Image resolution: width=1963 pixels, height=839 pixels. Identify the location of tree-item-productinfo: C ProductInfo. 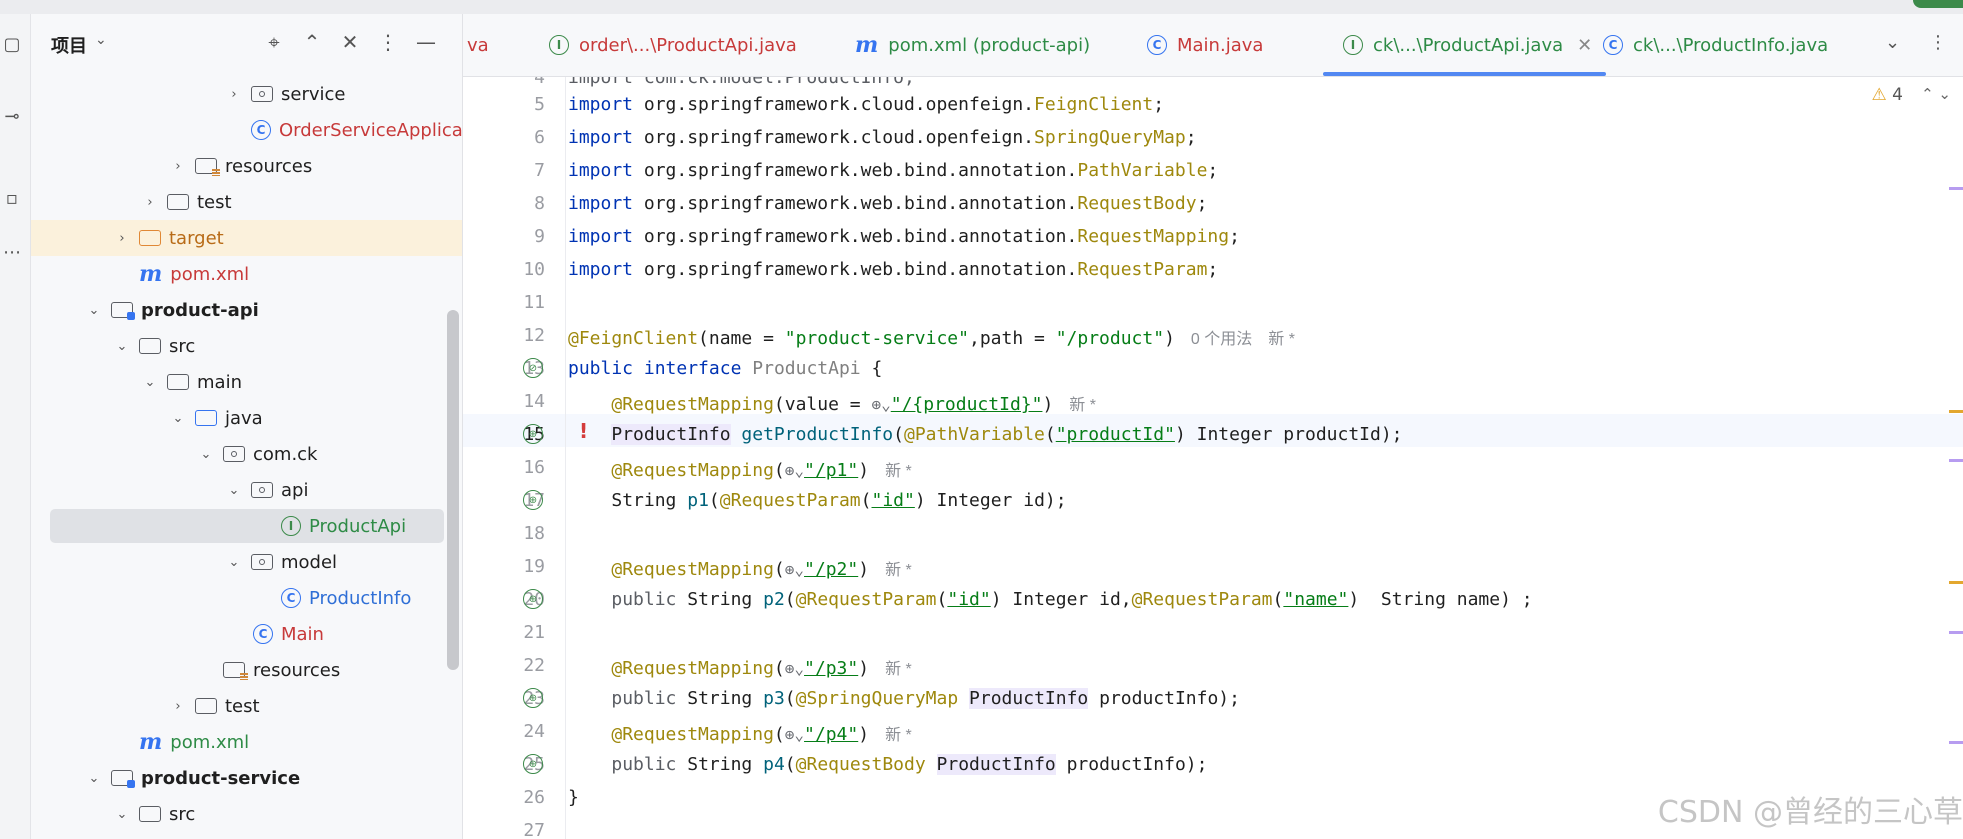
(246, 598).